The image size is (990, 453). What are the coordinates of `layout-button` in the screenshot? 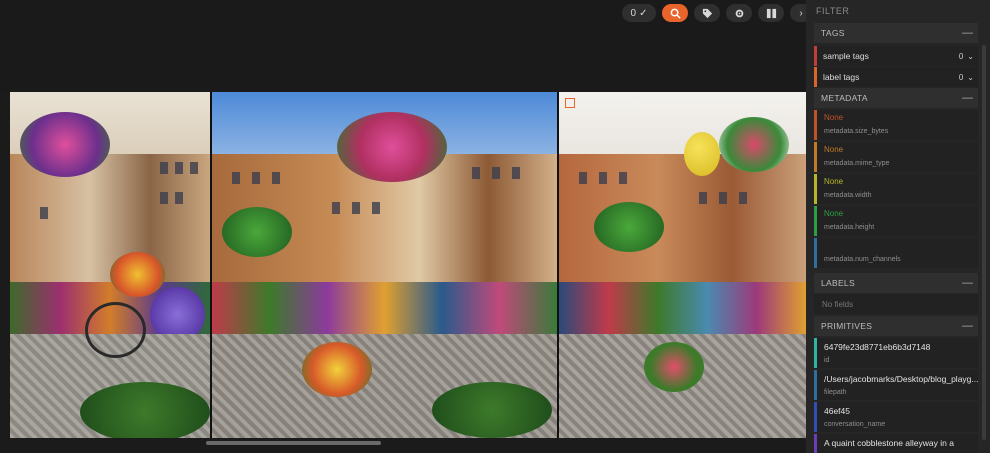 It's located at (771, 13).